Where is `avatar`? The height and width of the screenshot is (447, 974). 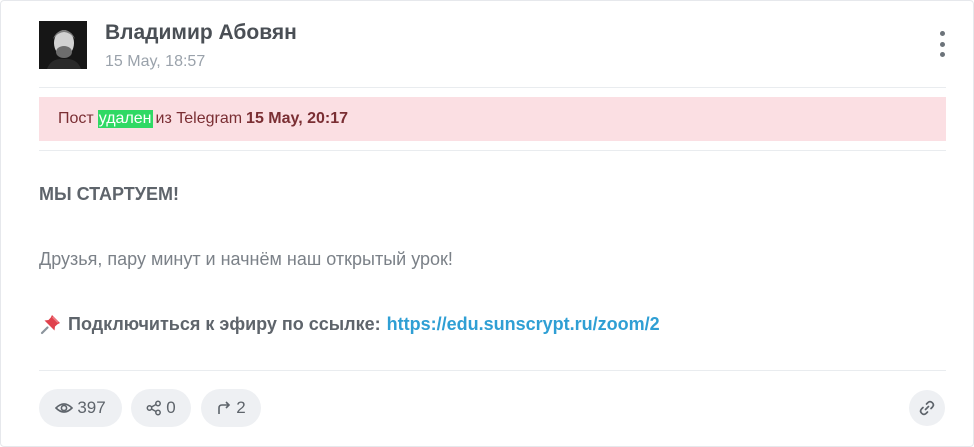
avatar is located at coordinates (63, 45).